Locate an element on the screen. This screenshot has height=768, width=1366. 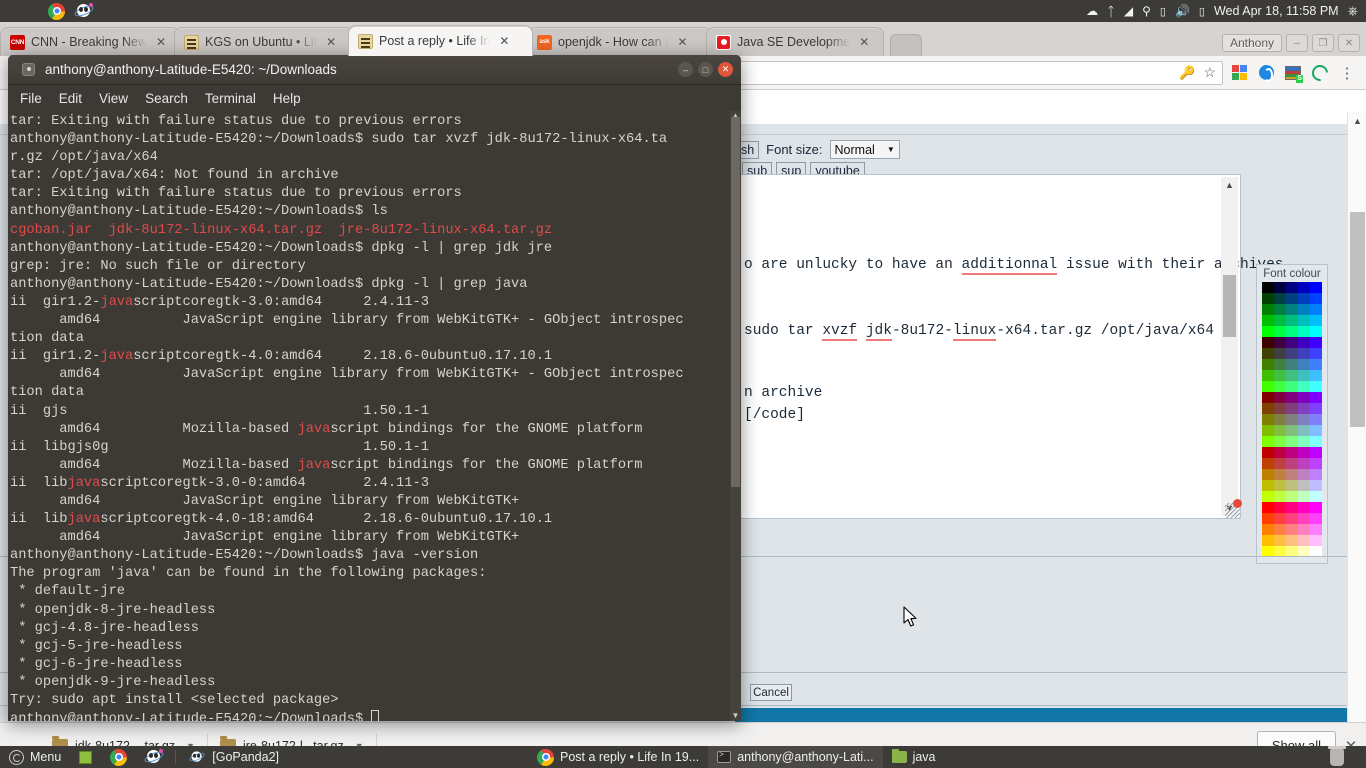
volume-icon: 🔊 is located at coordinates (1182, 11).